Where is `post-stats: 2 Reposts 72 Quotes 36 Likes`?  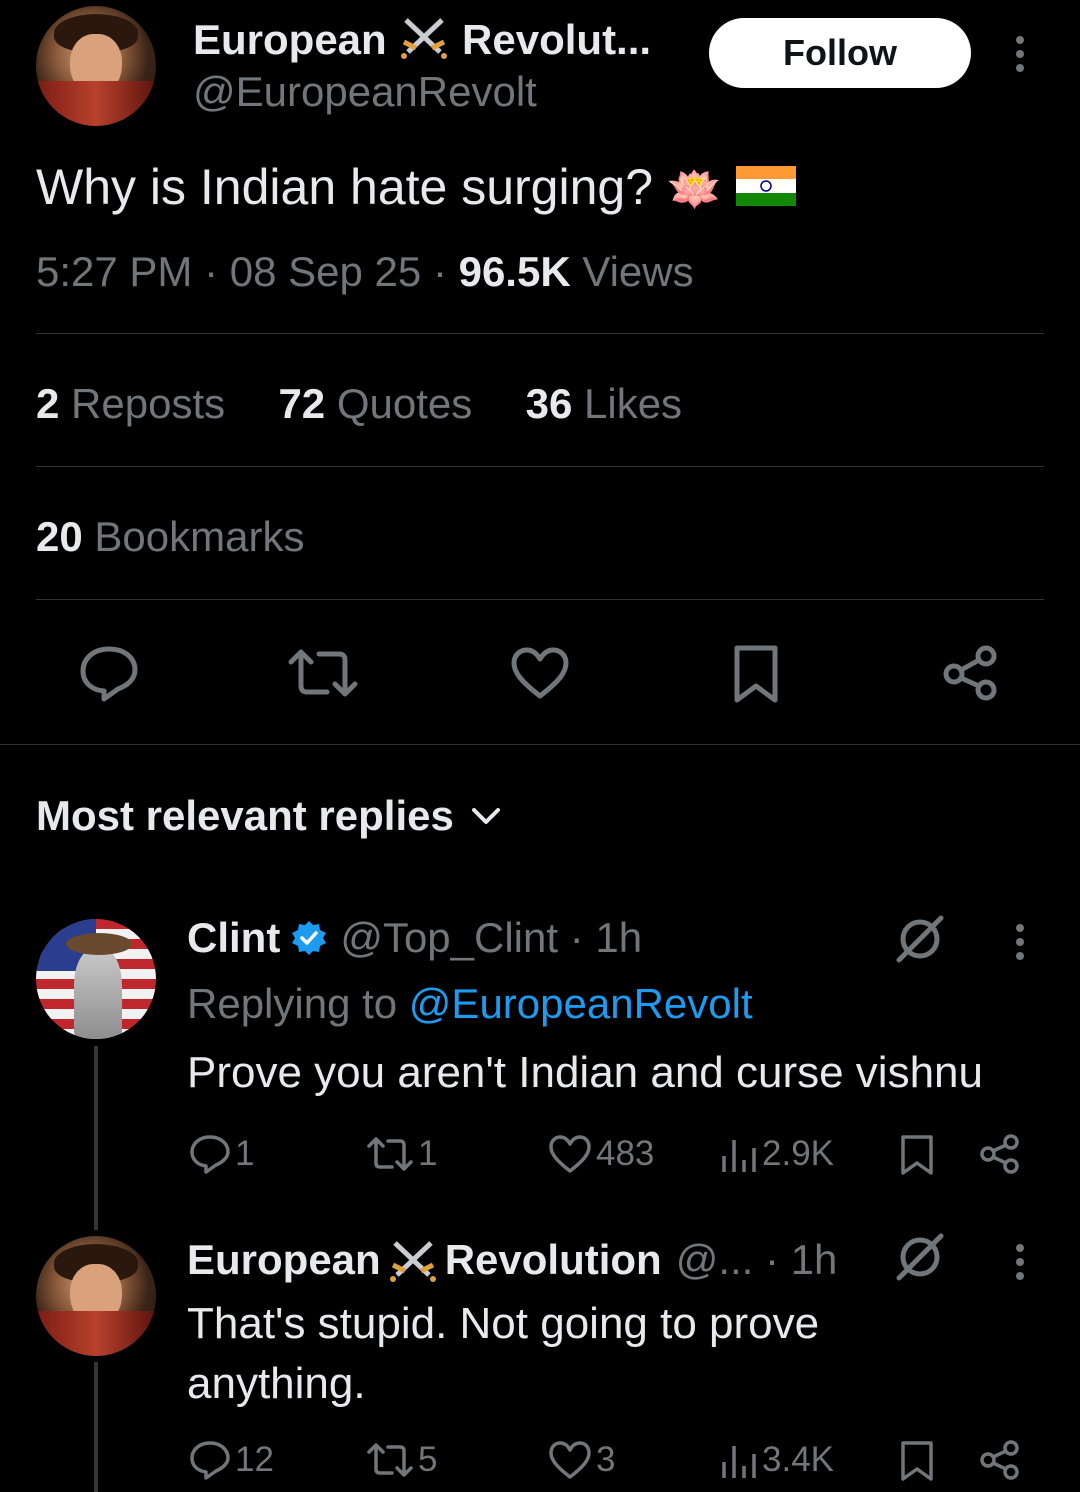
post-stats: 2 Reposts 72 Quotes 36 Likes is located at coordinates (359, 404).